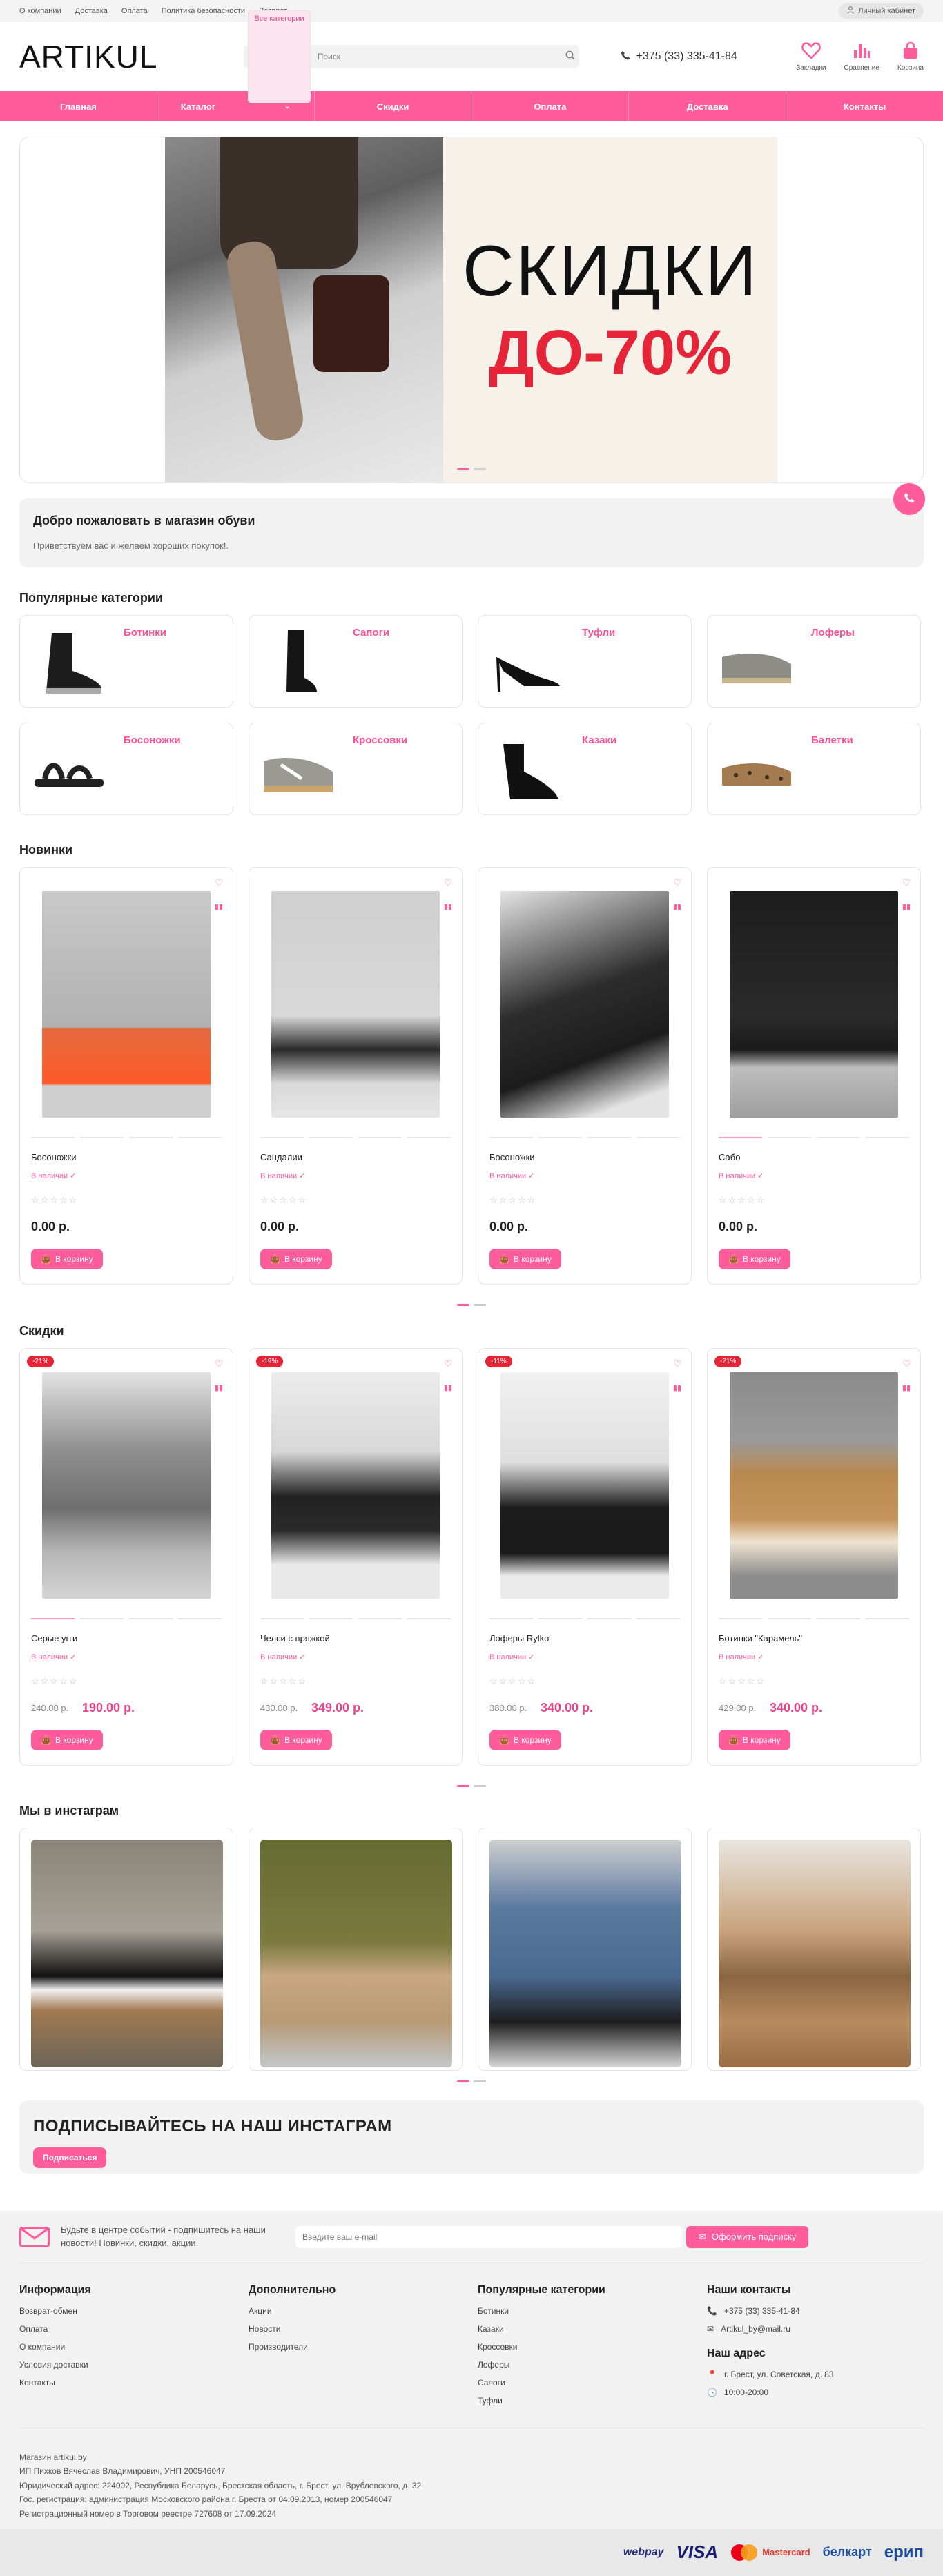 The height and width of the screenshot is (2576, 943). Describe the element at coordinates (471, 2081) in the screenshot. I see `instagram-pagination` at that location.